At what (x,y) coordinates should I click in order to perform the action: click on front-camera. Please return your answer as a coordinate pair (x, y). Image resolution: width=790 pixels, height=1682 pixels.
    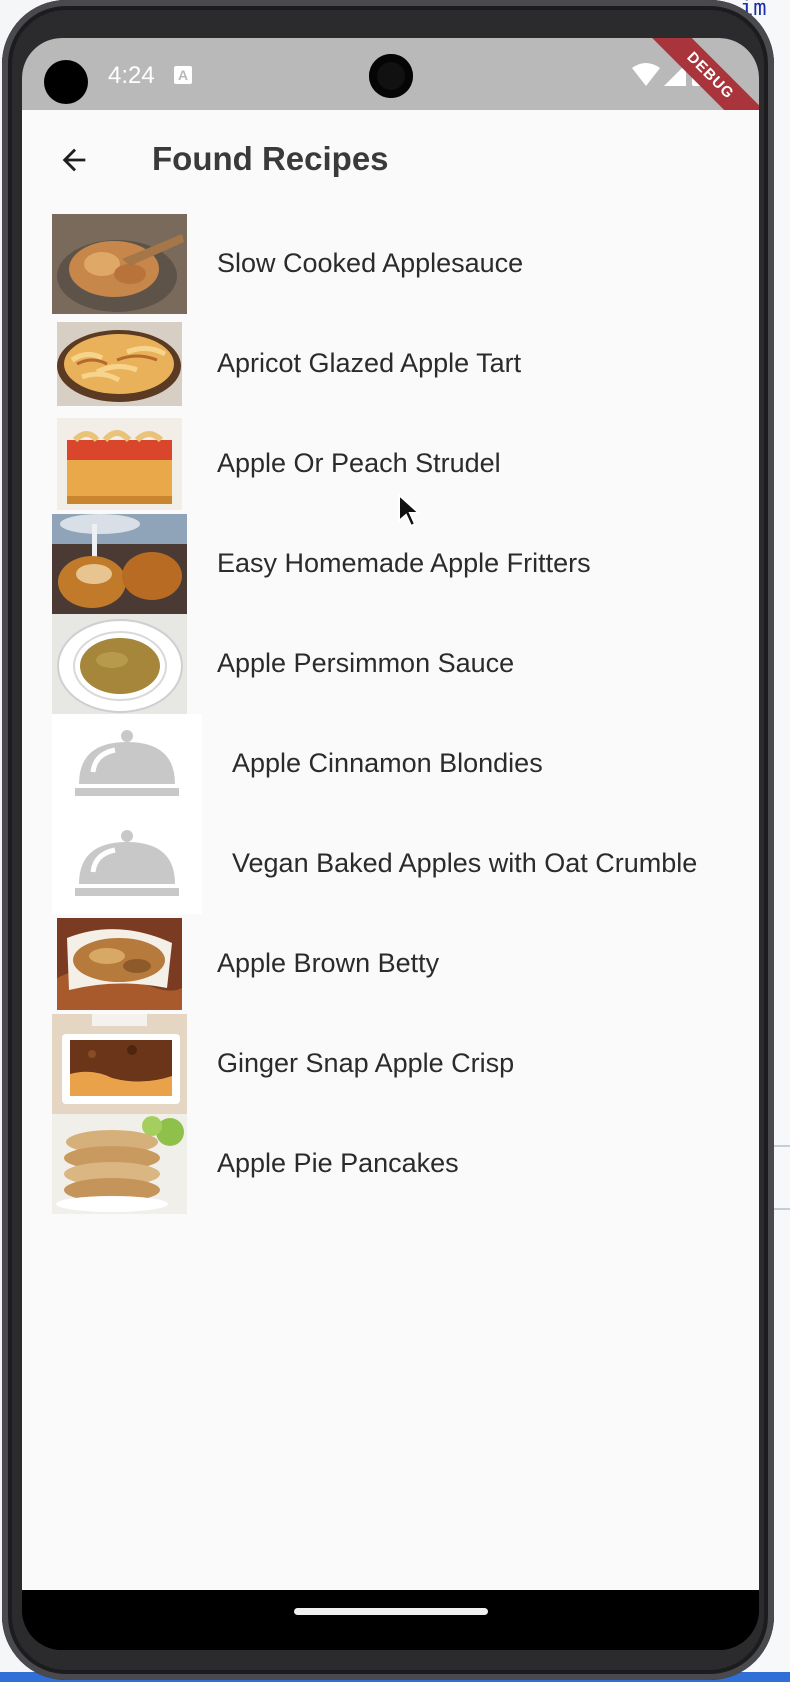
    Looking at the image, I should click on (391, 76).